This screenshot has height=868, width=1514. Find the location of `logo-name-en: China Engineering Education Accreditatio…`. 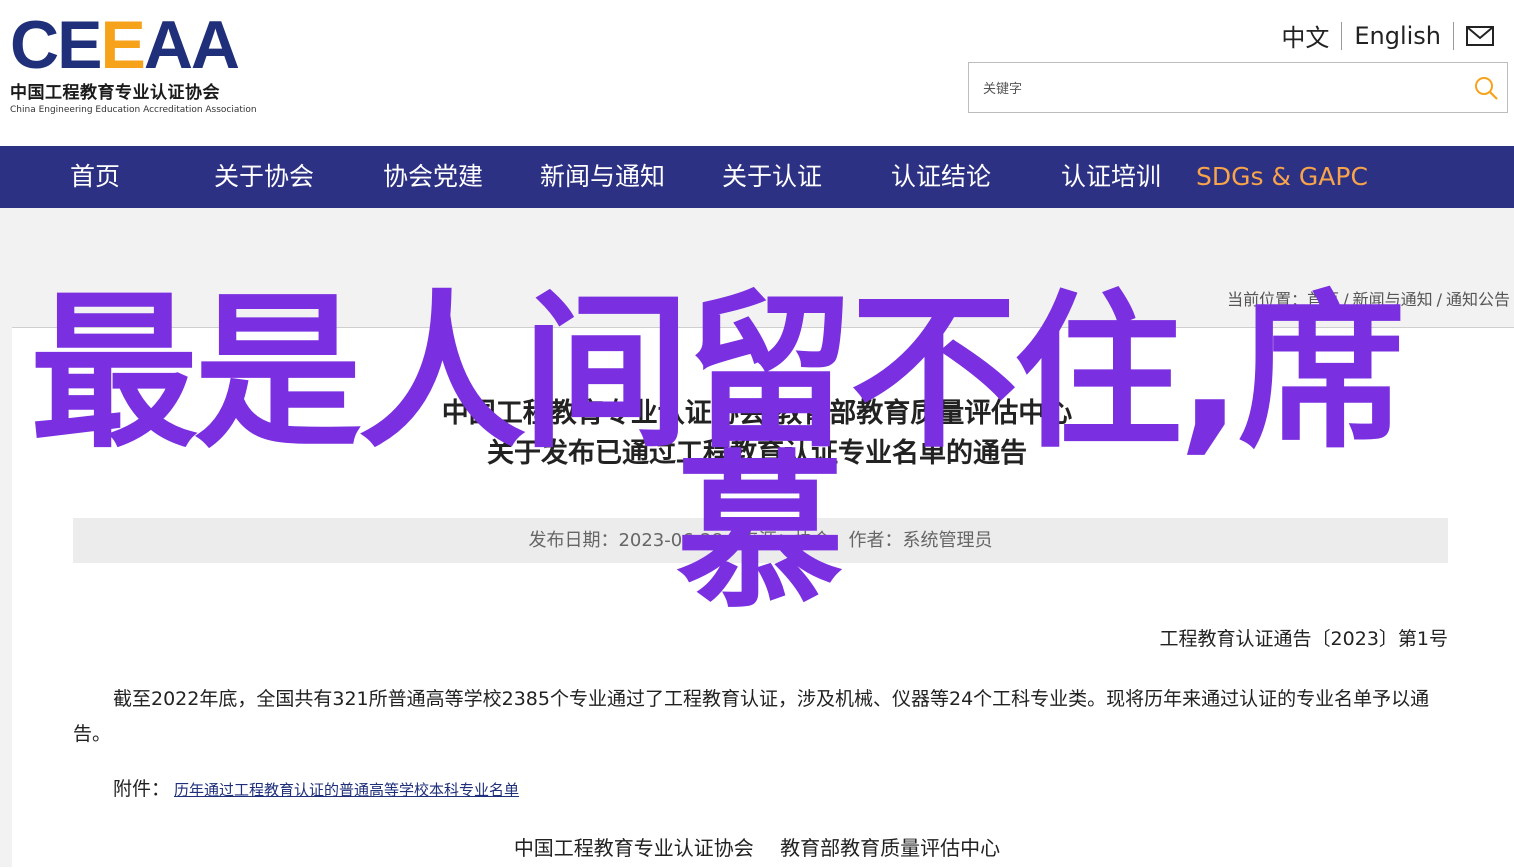

logo-name-en: China Engineering Education Accreditatio… is located at coordinates (133, 110).